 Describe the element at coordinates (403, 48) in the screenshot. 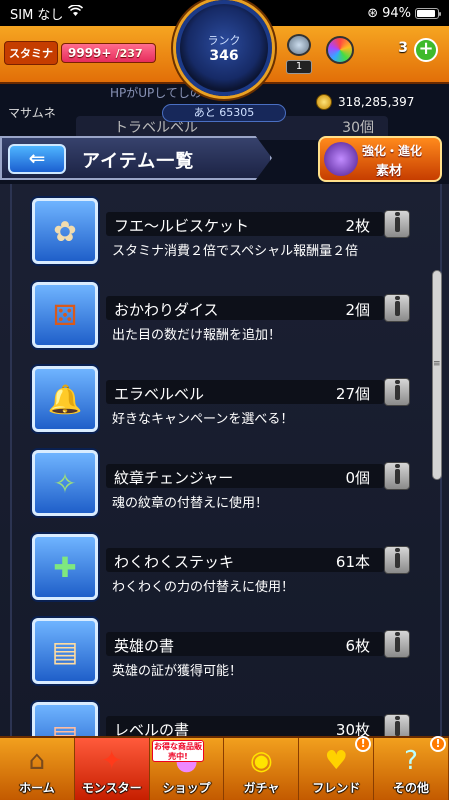

I see `orb-count: 3` at that location.